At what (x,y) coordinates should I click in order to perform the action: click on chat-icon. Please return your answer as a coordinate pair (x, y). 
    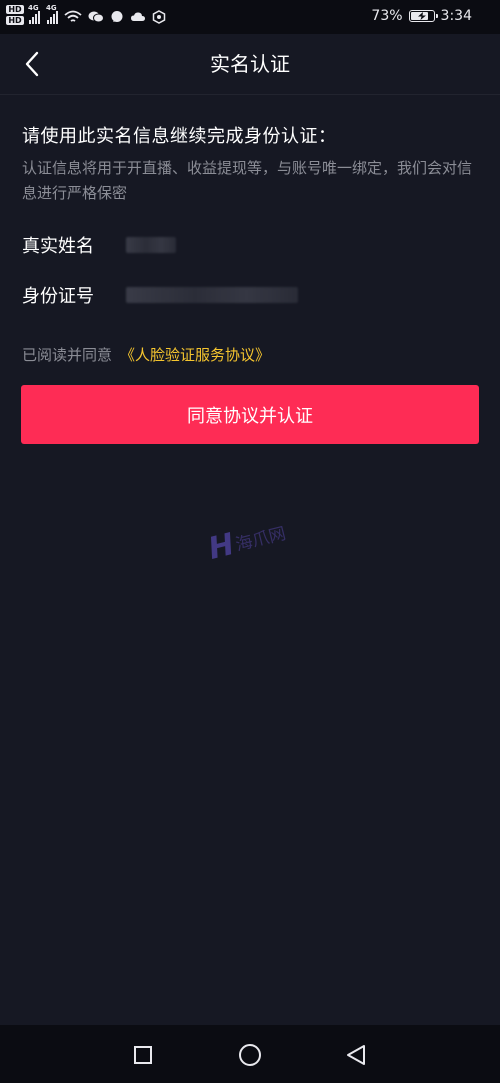
    Looking at the image, I should click on (117, 17).